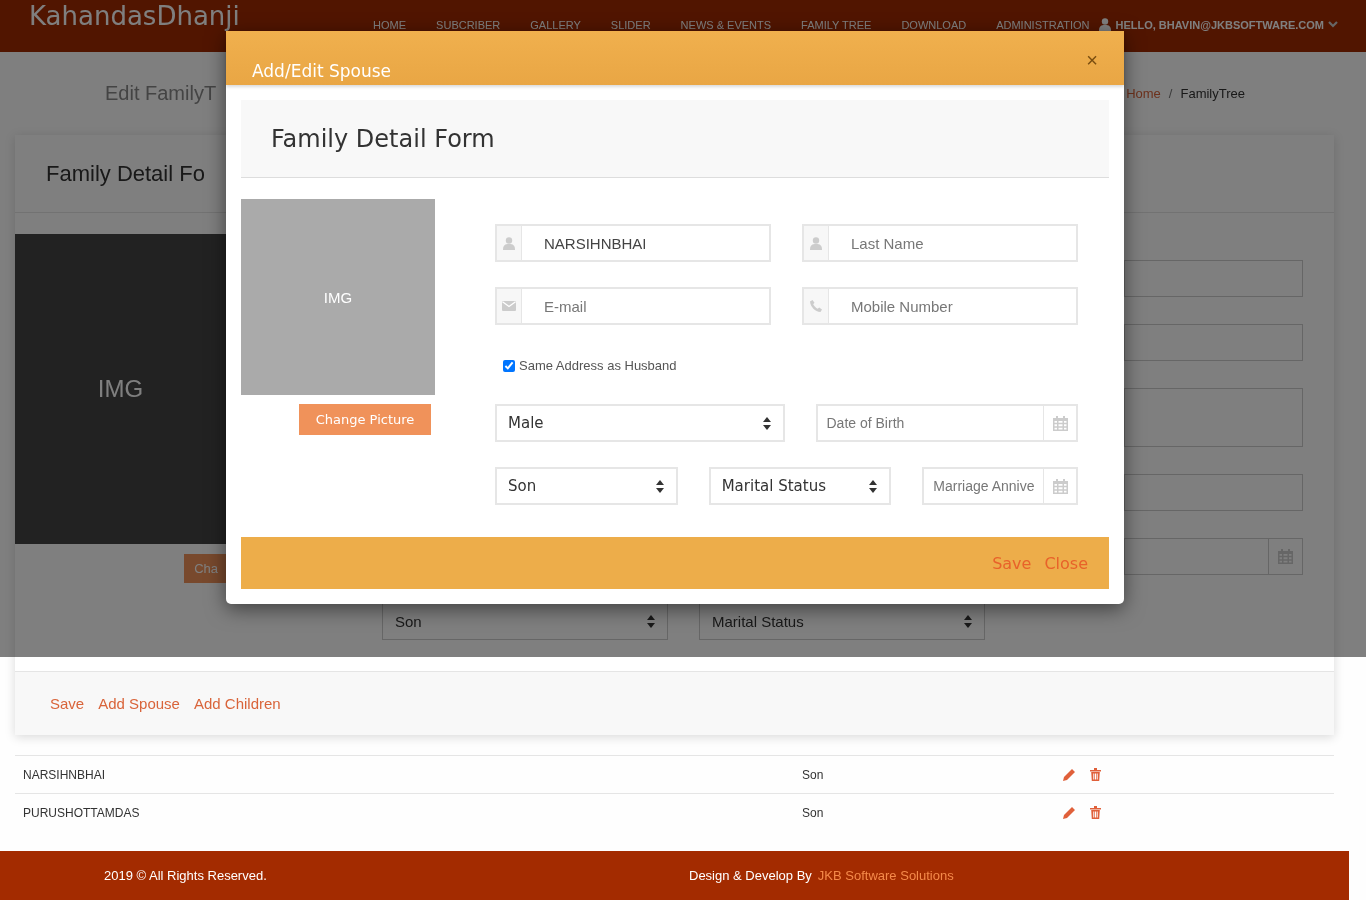 The height and width of the screenshot is (900, 1366). Describe the element at coordinates (509, 306) in the screenshot. I see `envelope-icon` at that location.